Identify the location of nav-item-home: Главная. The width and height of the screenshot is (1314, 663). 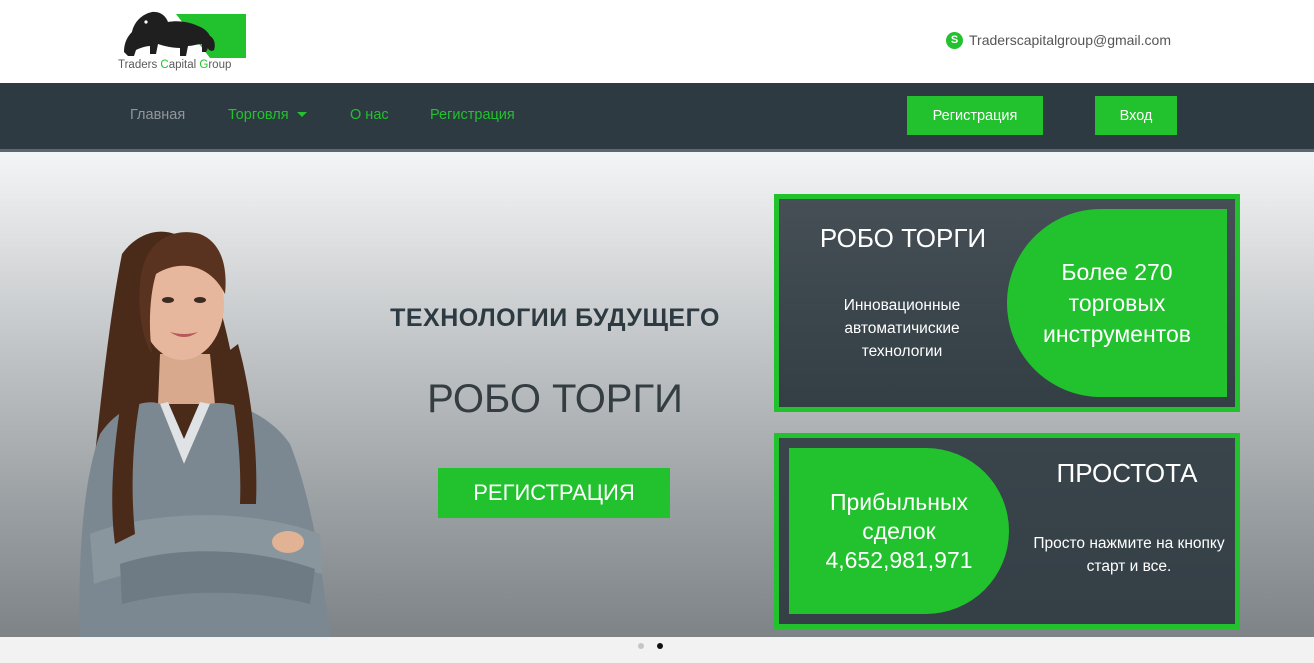
(157, 116).